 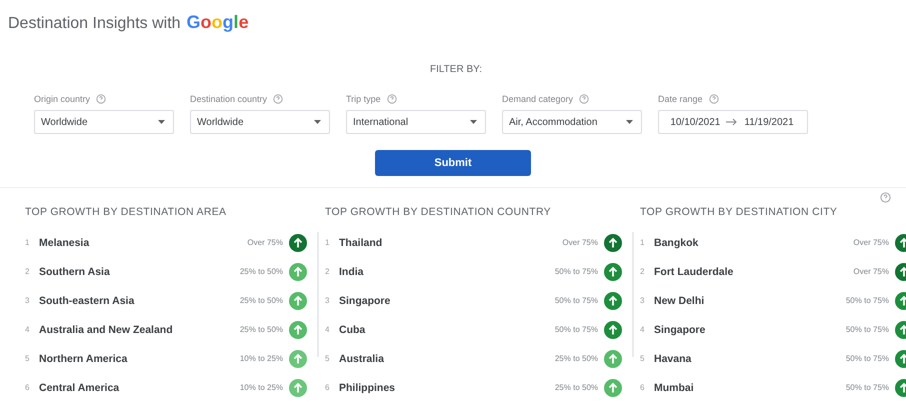 What do you see at coordinates (217, 22) in the screenshot?
I see `brand-logo: Google` at bounding box center [217, 22].